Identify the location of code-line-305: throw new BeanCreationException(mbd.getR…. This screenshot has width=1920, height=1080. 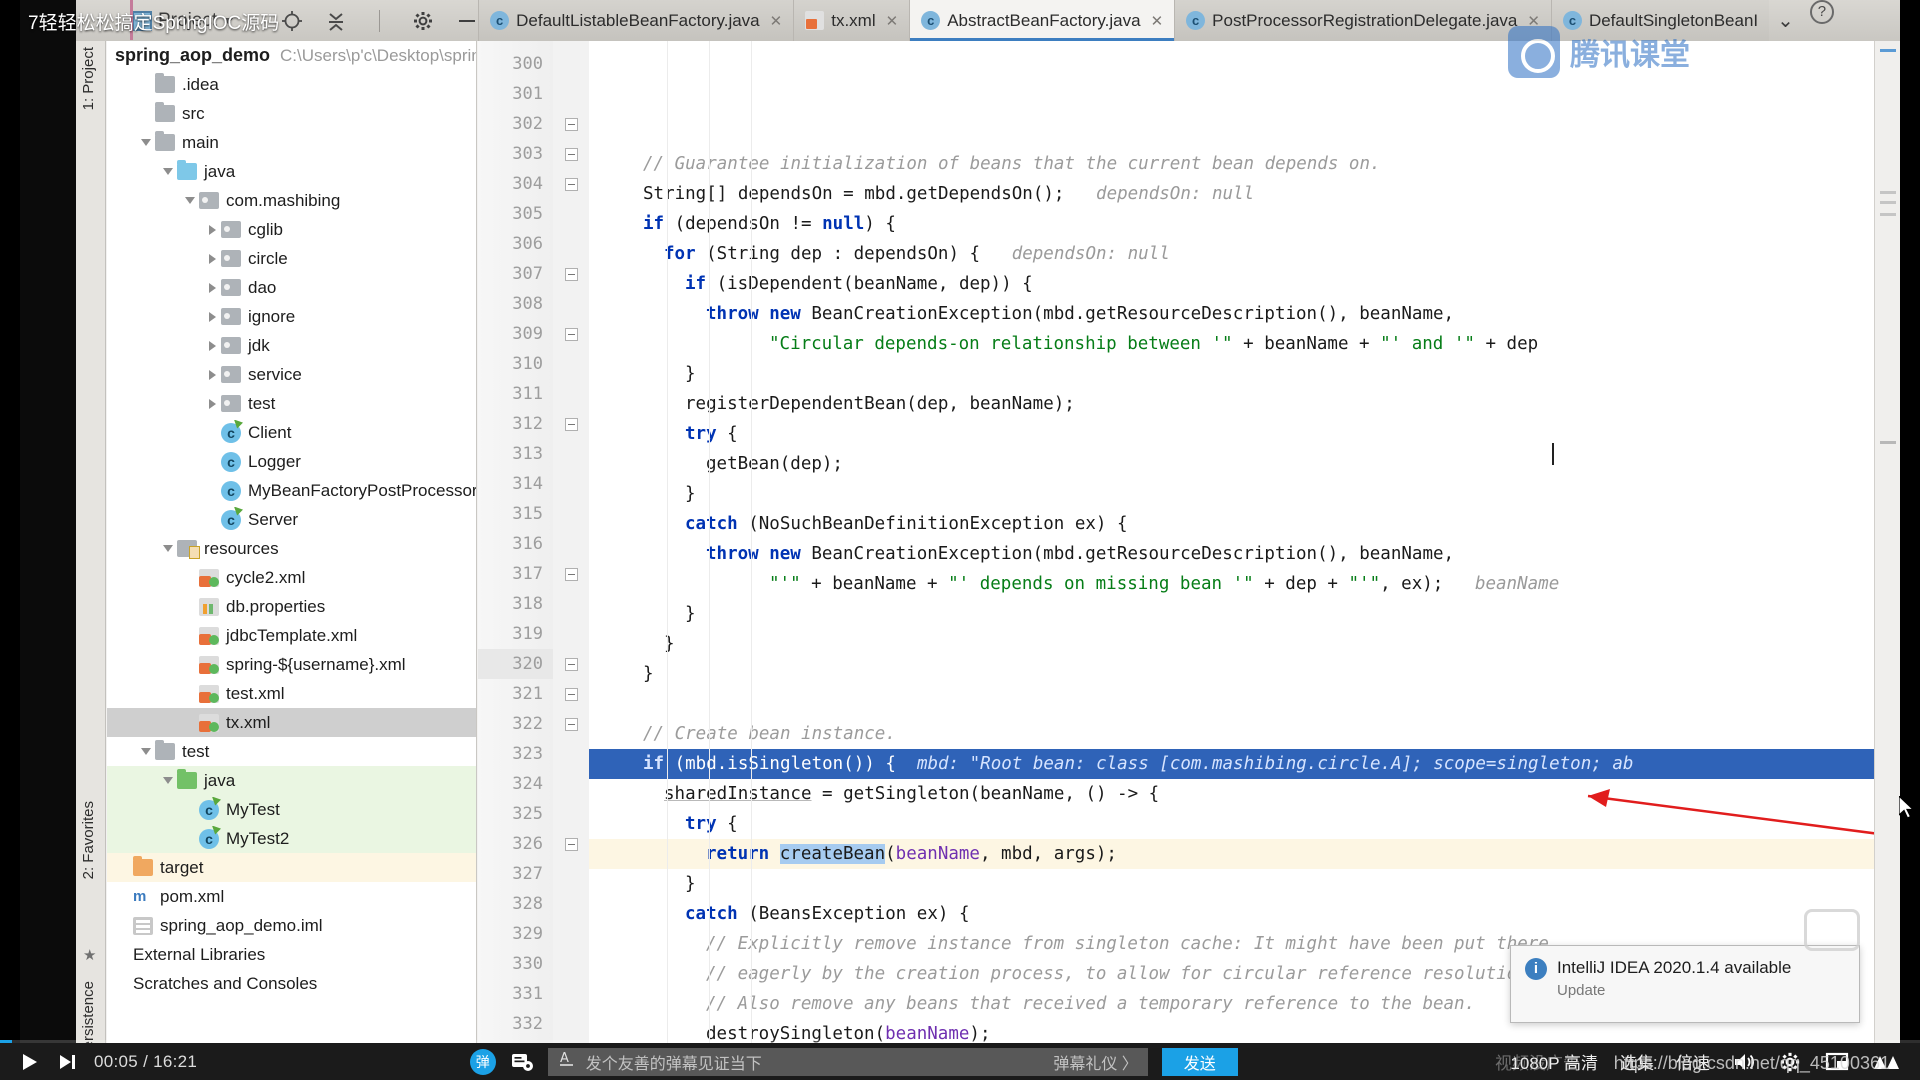
(1244, 314).